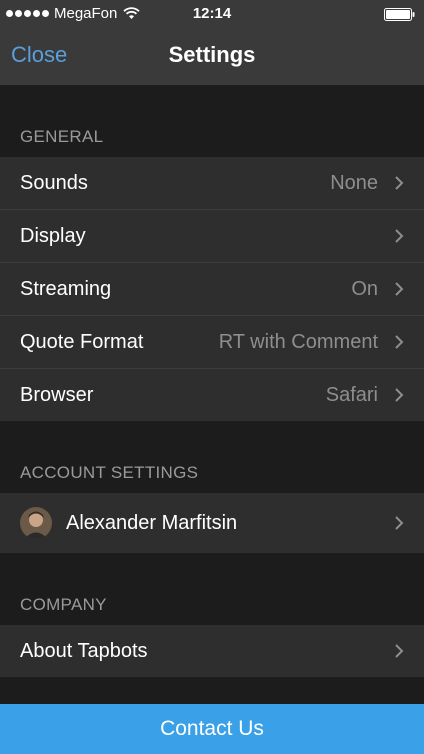 The height and width of the screenshot is (754, 424). Describe the element at coordinates (109, 472) in the screenshot. I see `section-header-account-label: ACCOUNT SETTINGS` at that location.